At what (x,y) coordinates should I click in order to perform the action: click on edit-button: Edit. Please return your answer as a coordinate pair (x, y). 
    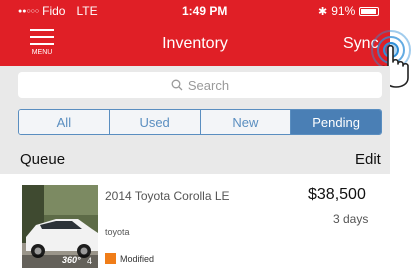
    Looking at the image, I should click on (368, 159).